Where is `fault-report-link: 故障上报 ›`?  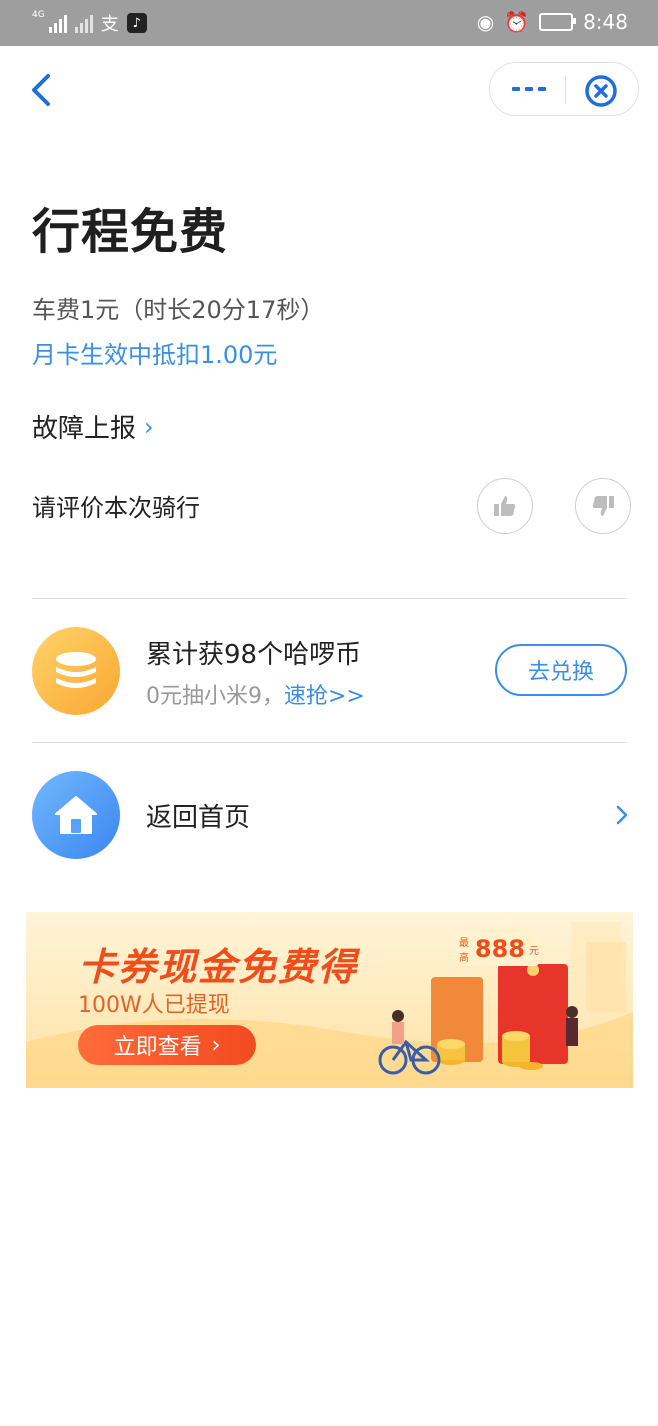 fault-report-link: 故障上报 › is located at coordinates (93, 426).